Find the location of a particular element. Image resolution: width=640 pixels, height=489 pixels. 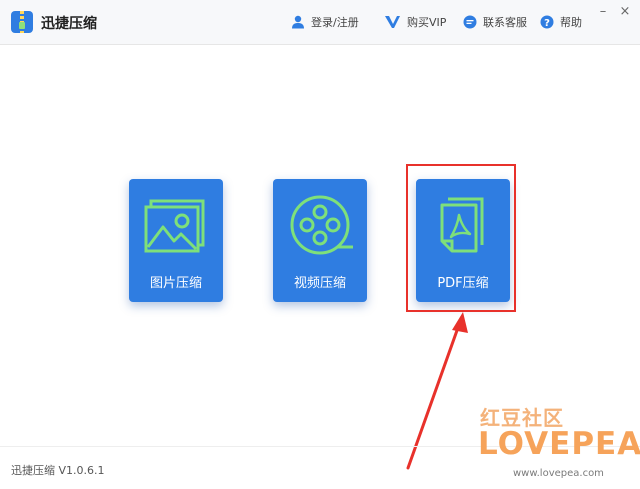

buy-vip-button: 购买VIP is located at coordinates (415, 22).